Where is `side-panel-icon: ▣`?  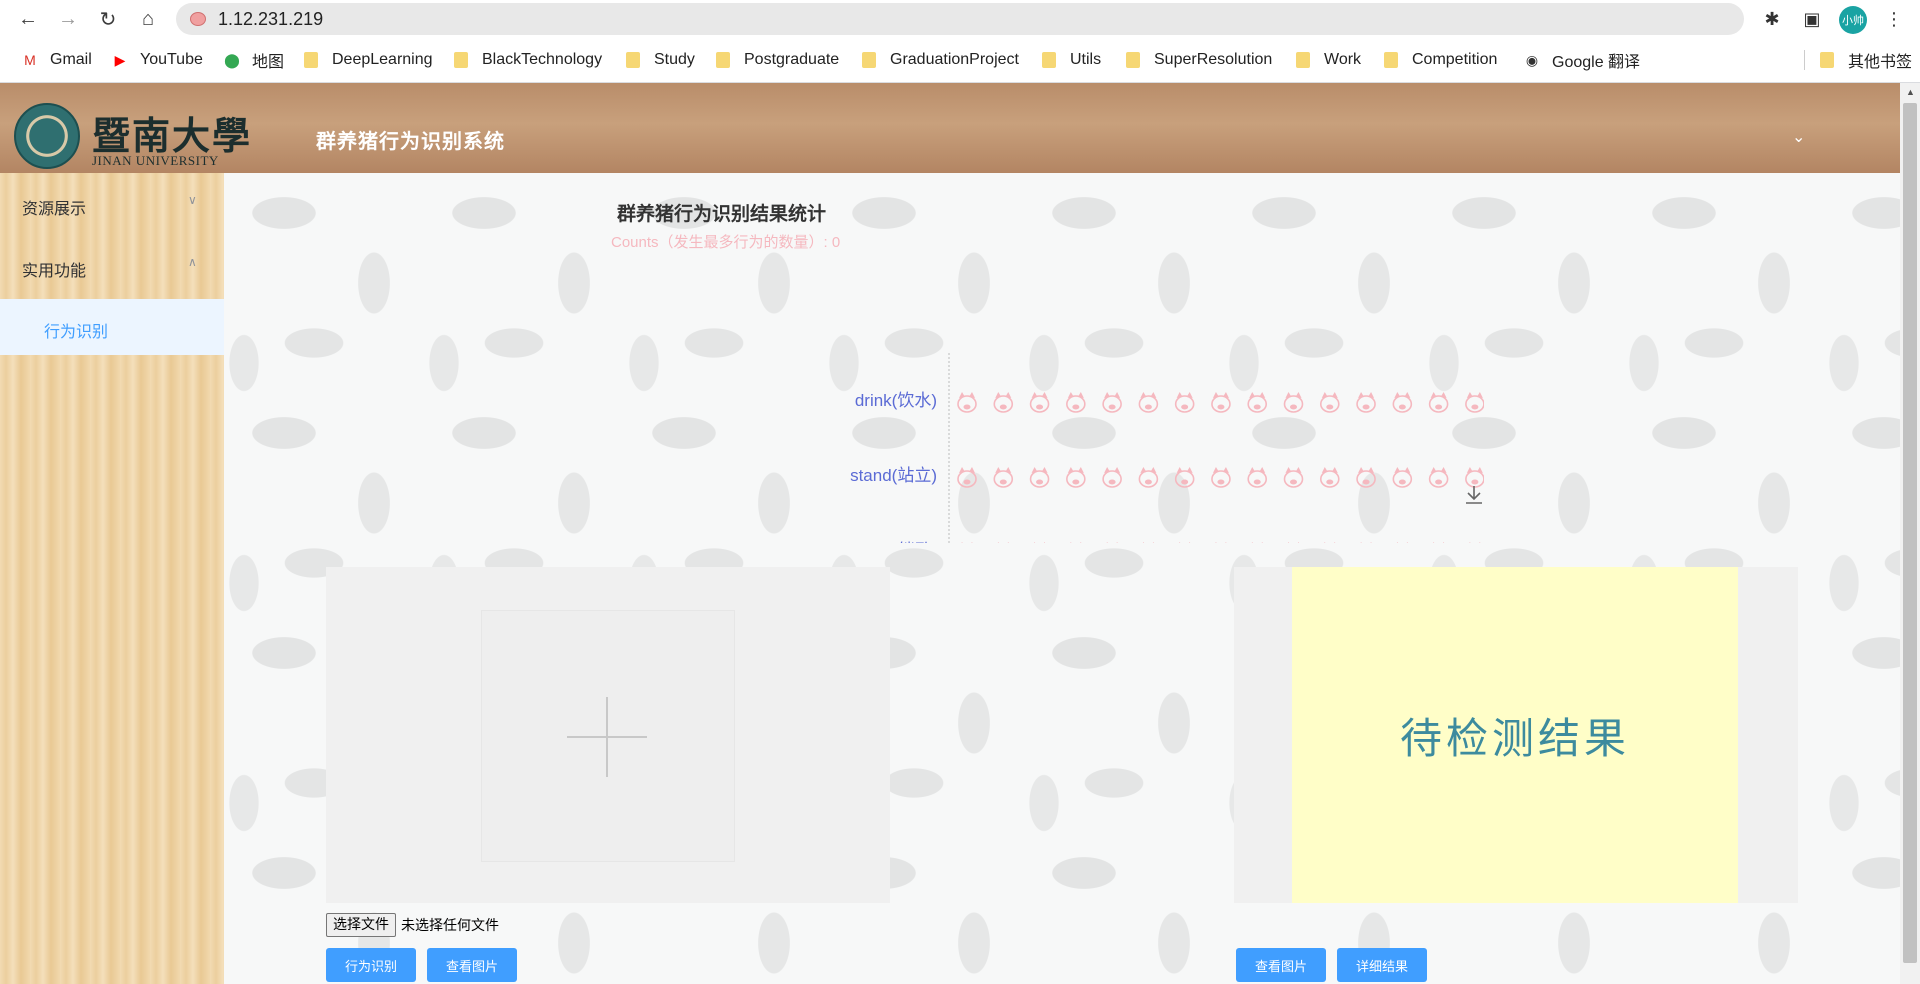
side-panel-icon: ▣ is located at coordinates (1812, 19).